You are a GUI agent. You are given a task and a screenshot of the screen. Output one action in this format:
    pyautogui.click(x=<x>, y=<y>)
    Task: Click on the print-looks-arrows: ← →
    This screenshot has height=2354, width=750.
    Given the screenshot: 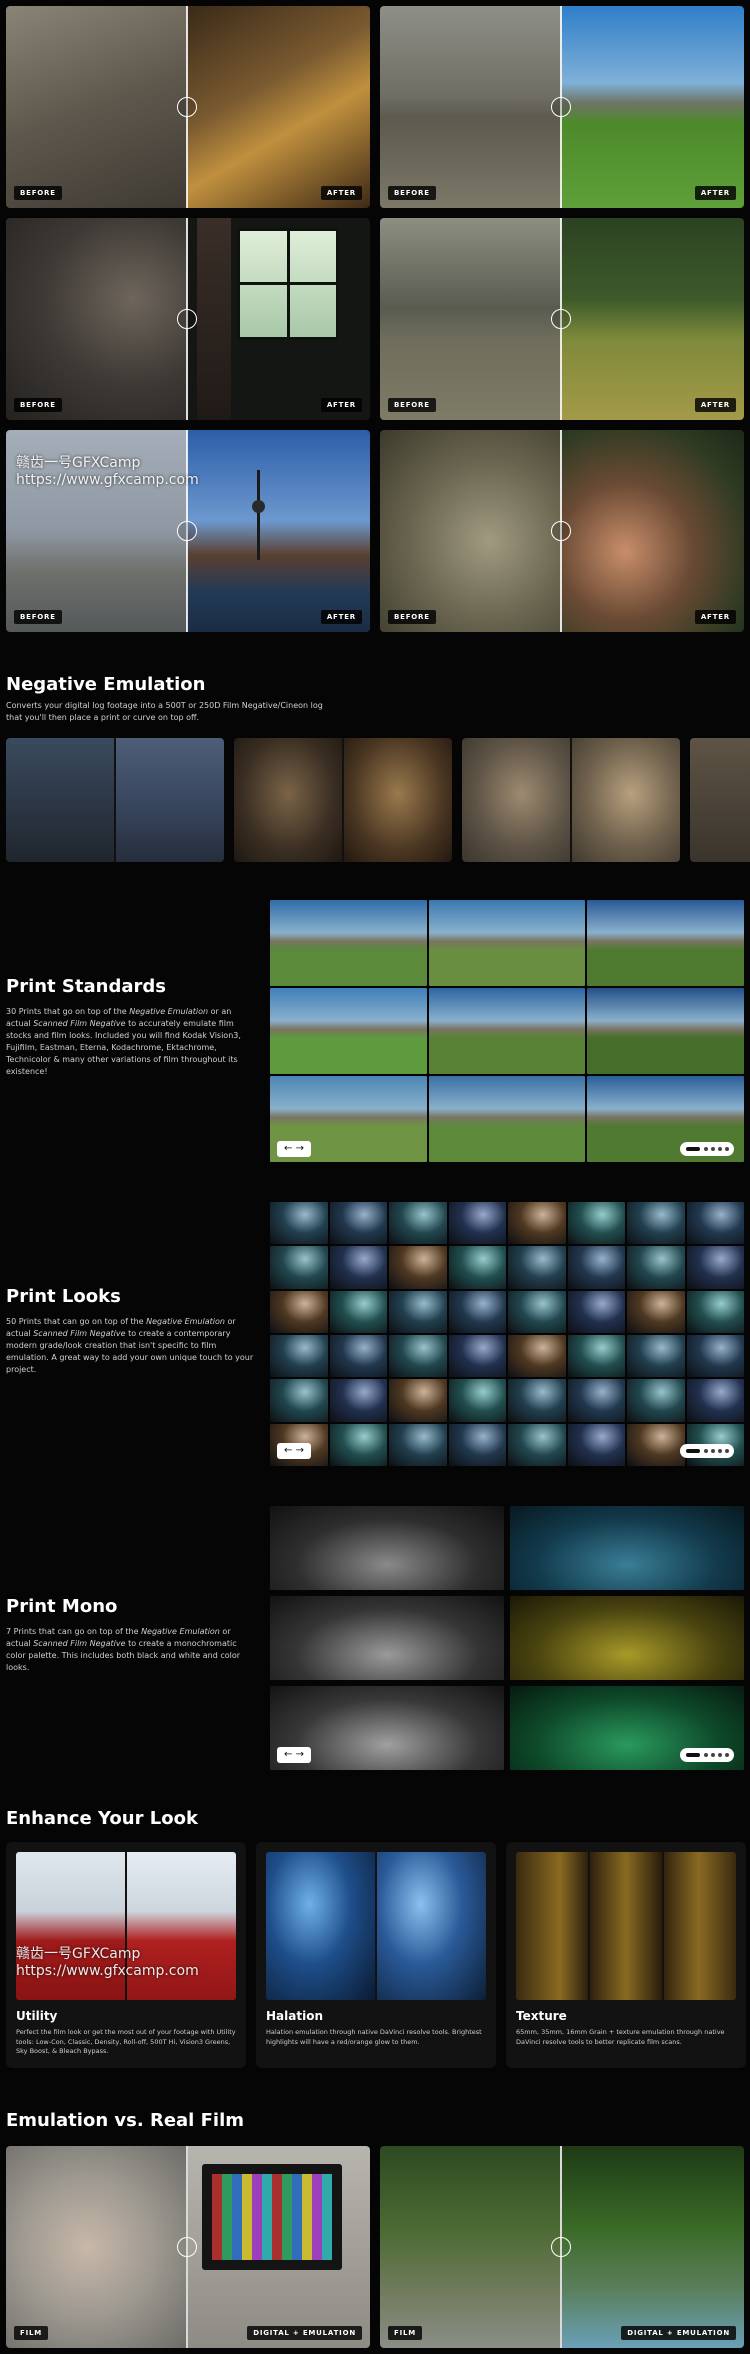 What is the action you would take?
    pyautogui.click(x=294, y=1451)
    